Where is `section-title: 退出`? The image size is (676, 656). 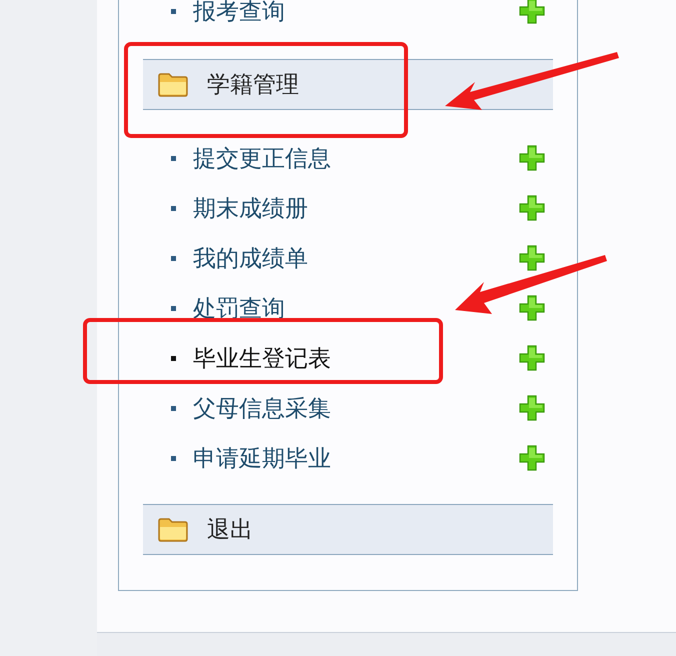
section-title: 退出 is located at coordinates (230, 529).